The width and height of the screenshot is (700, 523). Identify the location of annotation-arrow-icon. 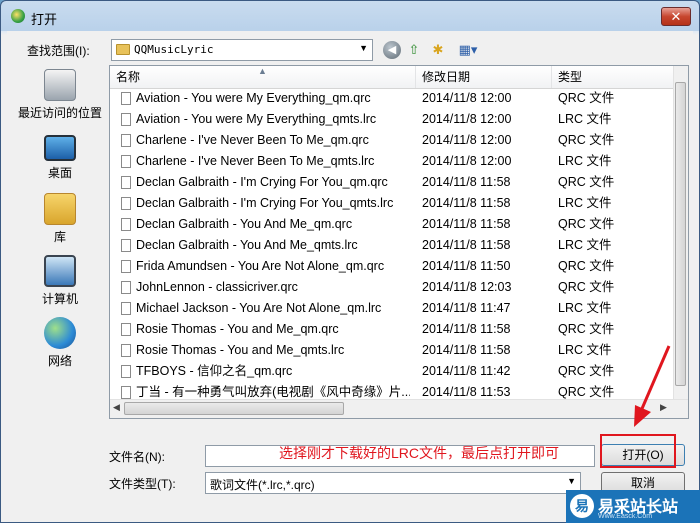
(652, 386).